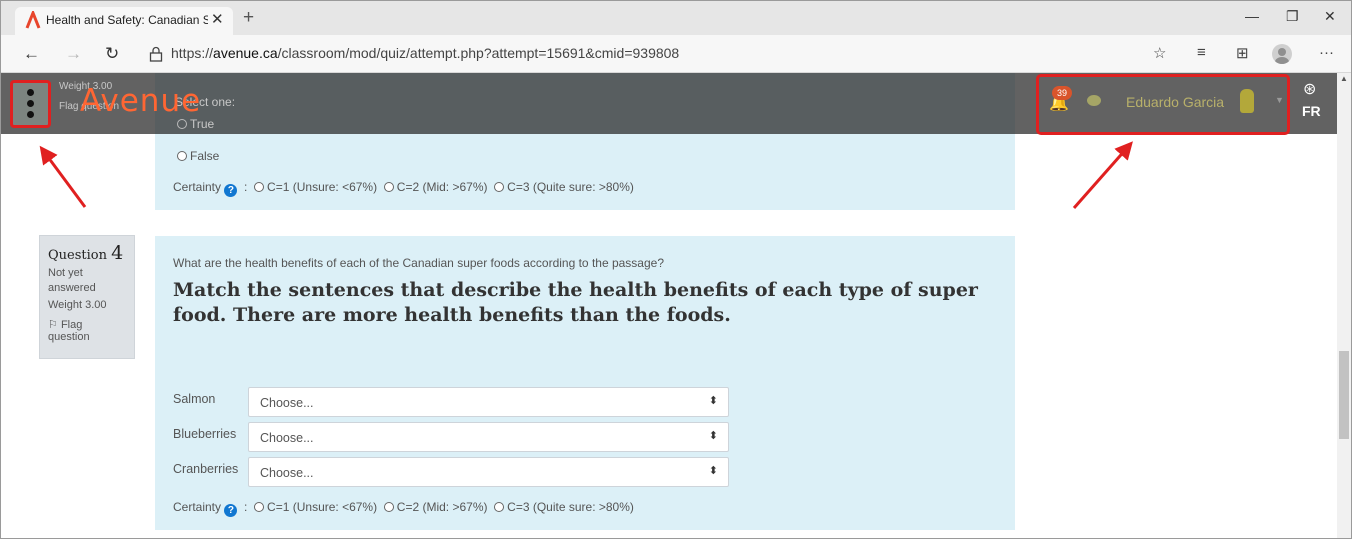 The width and height of the screenshot is (1352, 539). Describe the element at coordinates (182, 156) in the screenshot. I see `radio-false` at that location.